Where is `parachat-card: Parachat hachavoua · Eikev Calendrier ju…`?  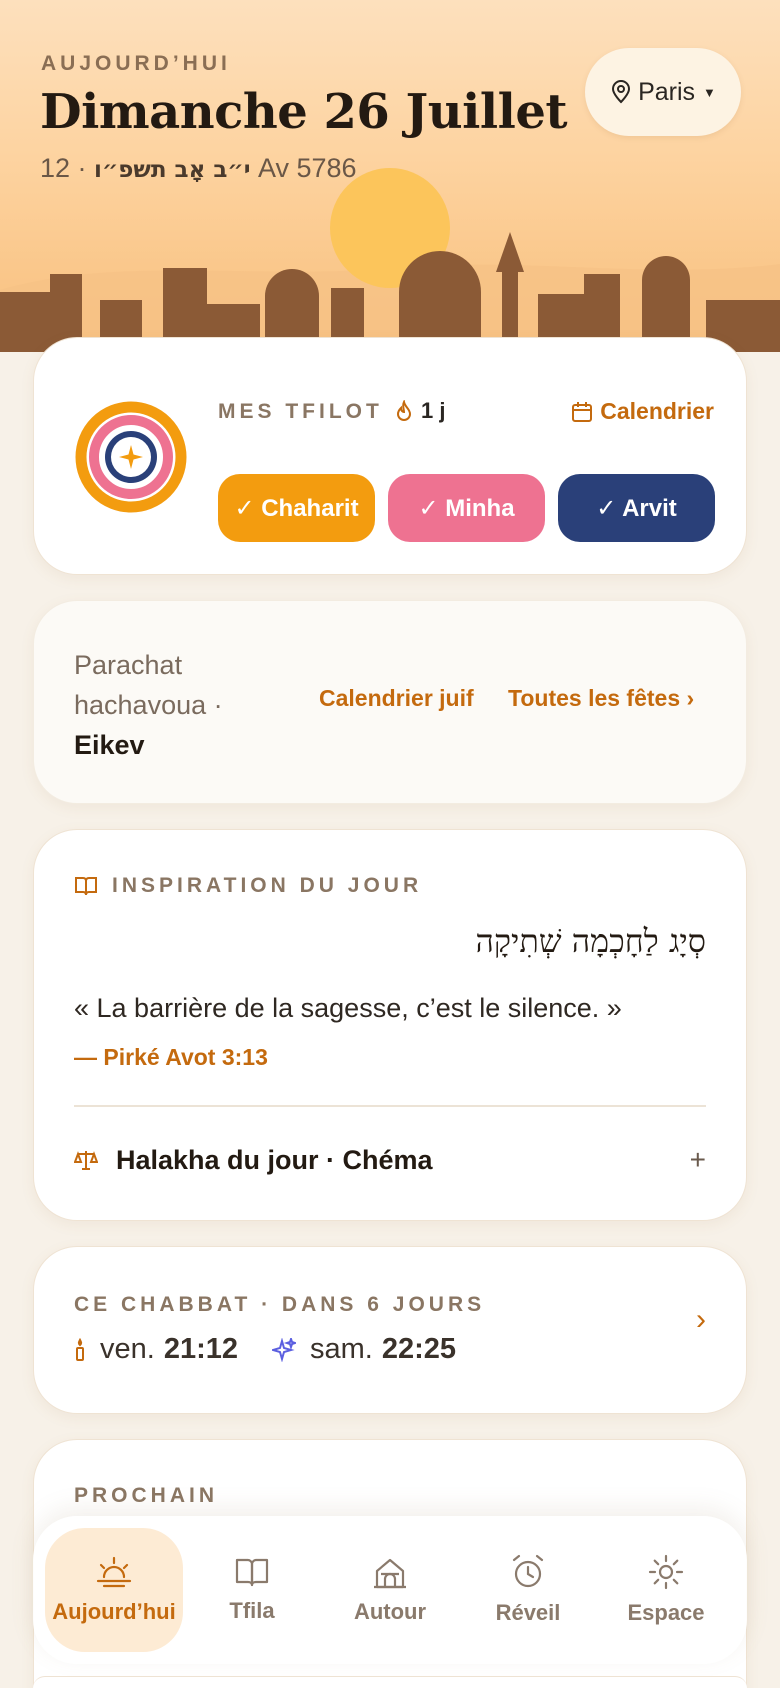 parachat-card: Parachat hachavoua · Eikev Calendrier ju… is located at coordinates (390, 702).